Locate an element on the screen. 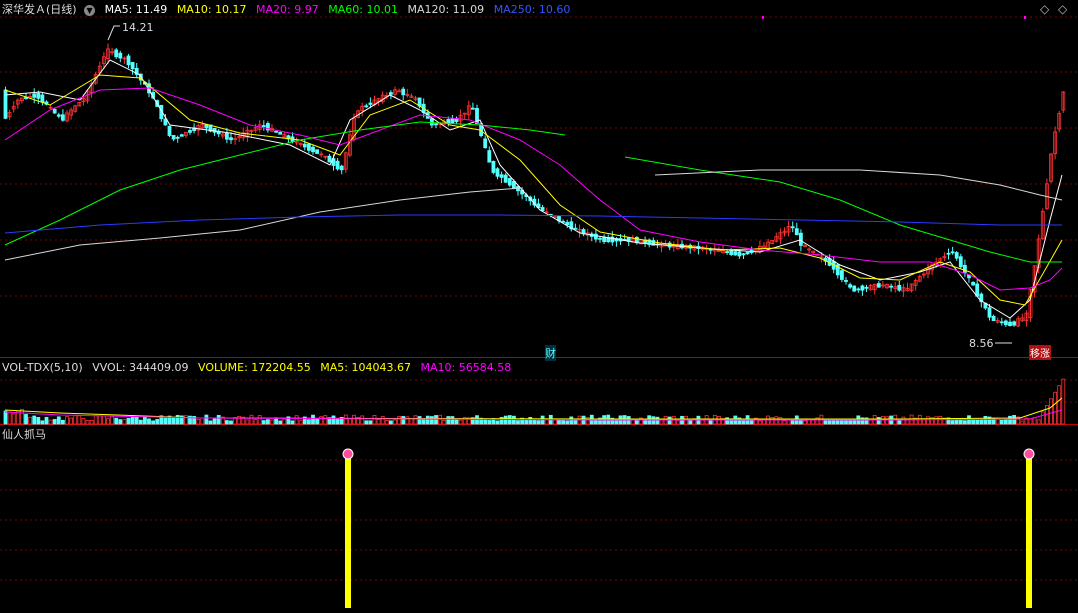 Image resolution: width=1078 pixels, height=613 pixels. stock-title: 深华发Ａ(日线) is located at coordinates (39, 9).